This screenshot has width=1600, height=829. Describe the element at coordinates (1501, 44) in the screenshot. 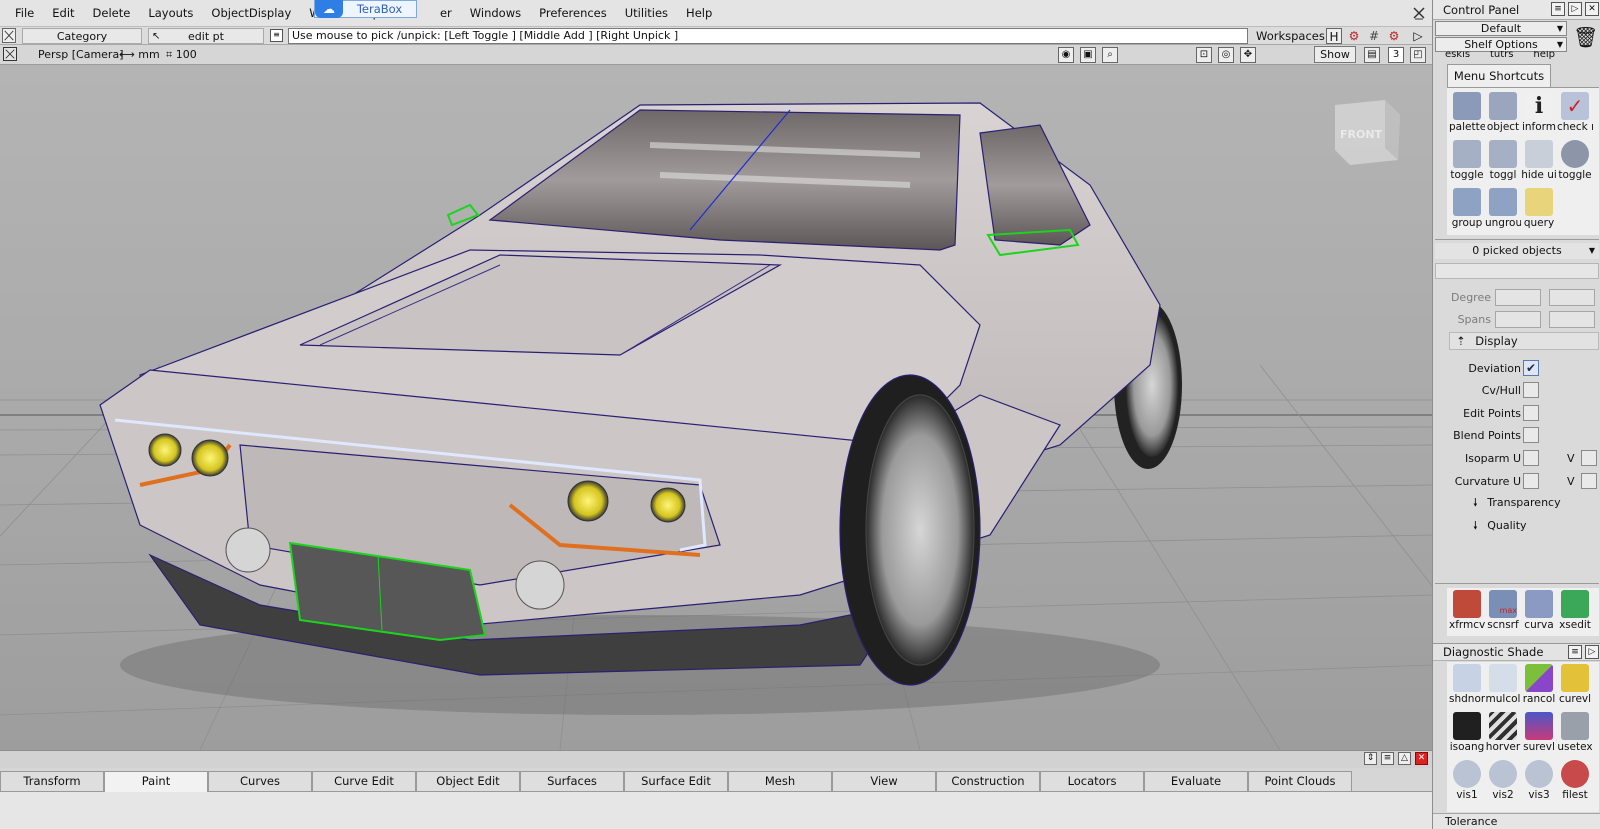

I see `shelf-options-dropdown: Shelf Options ▼` at that location.